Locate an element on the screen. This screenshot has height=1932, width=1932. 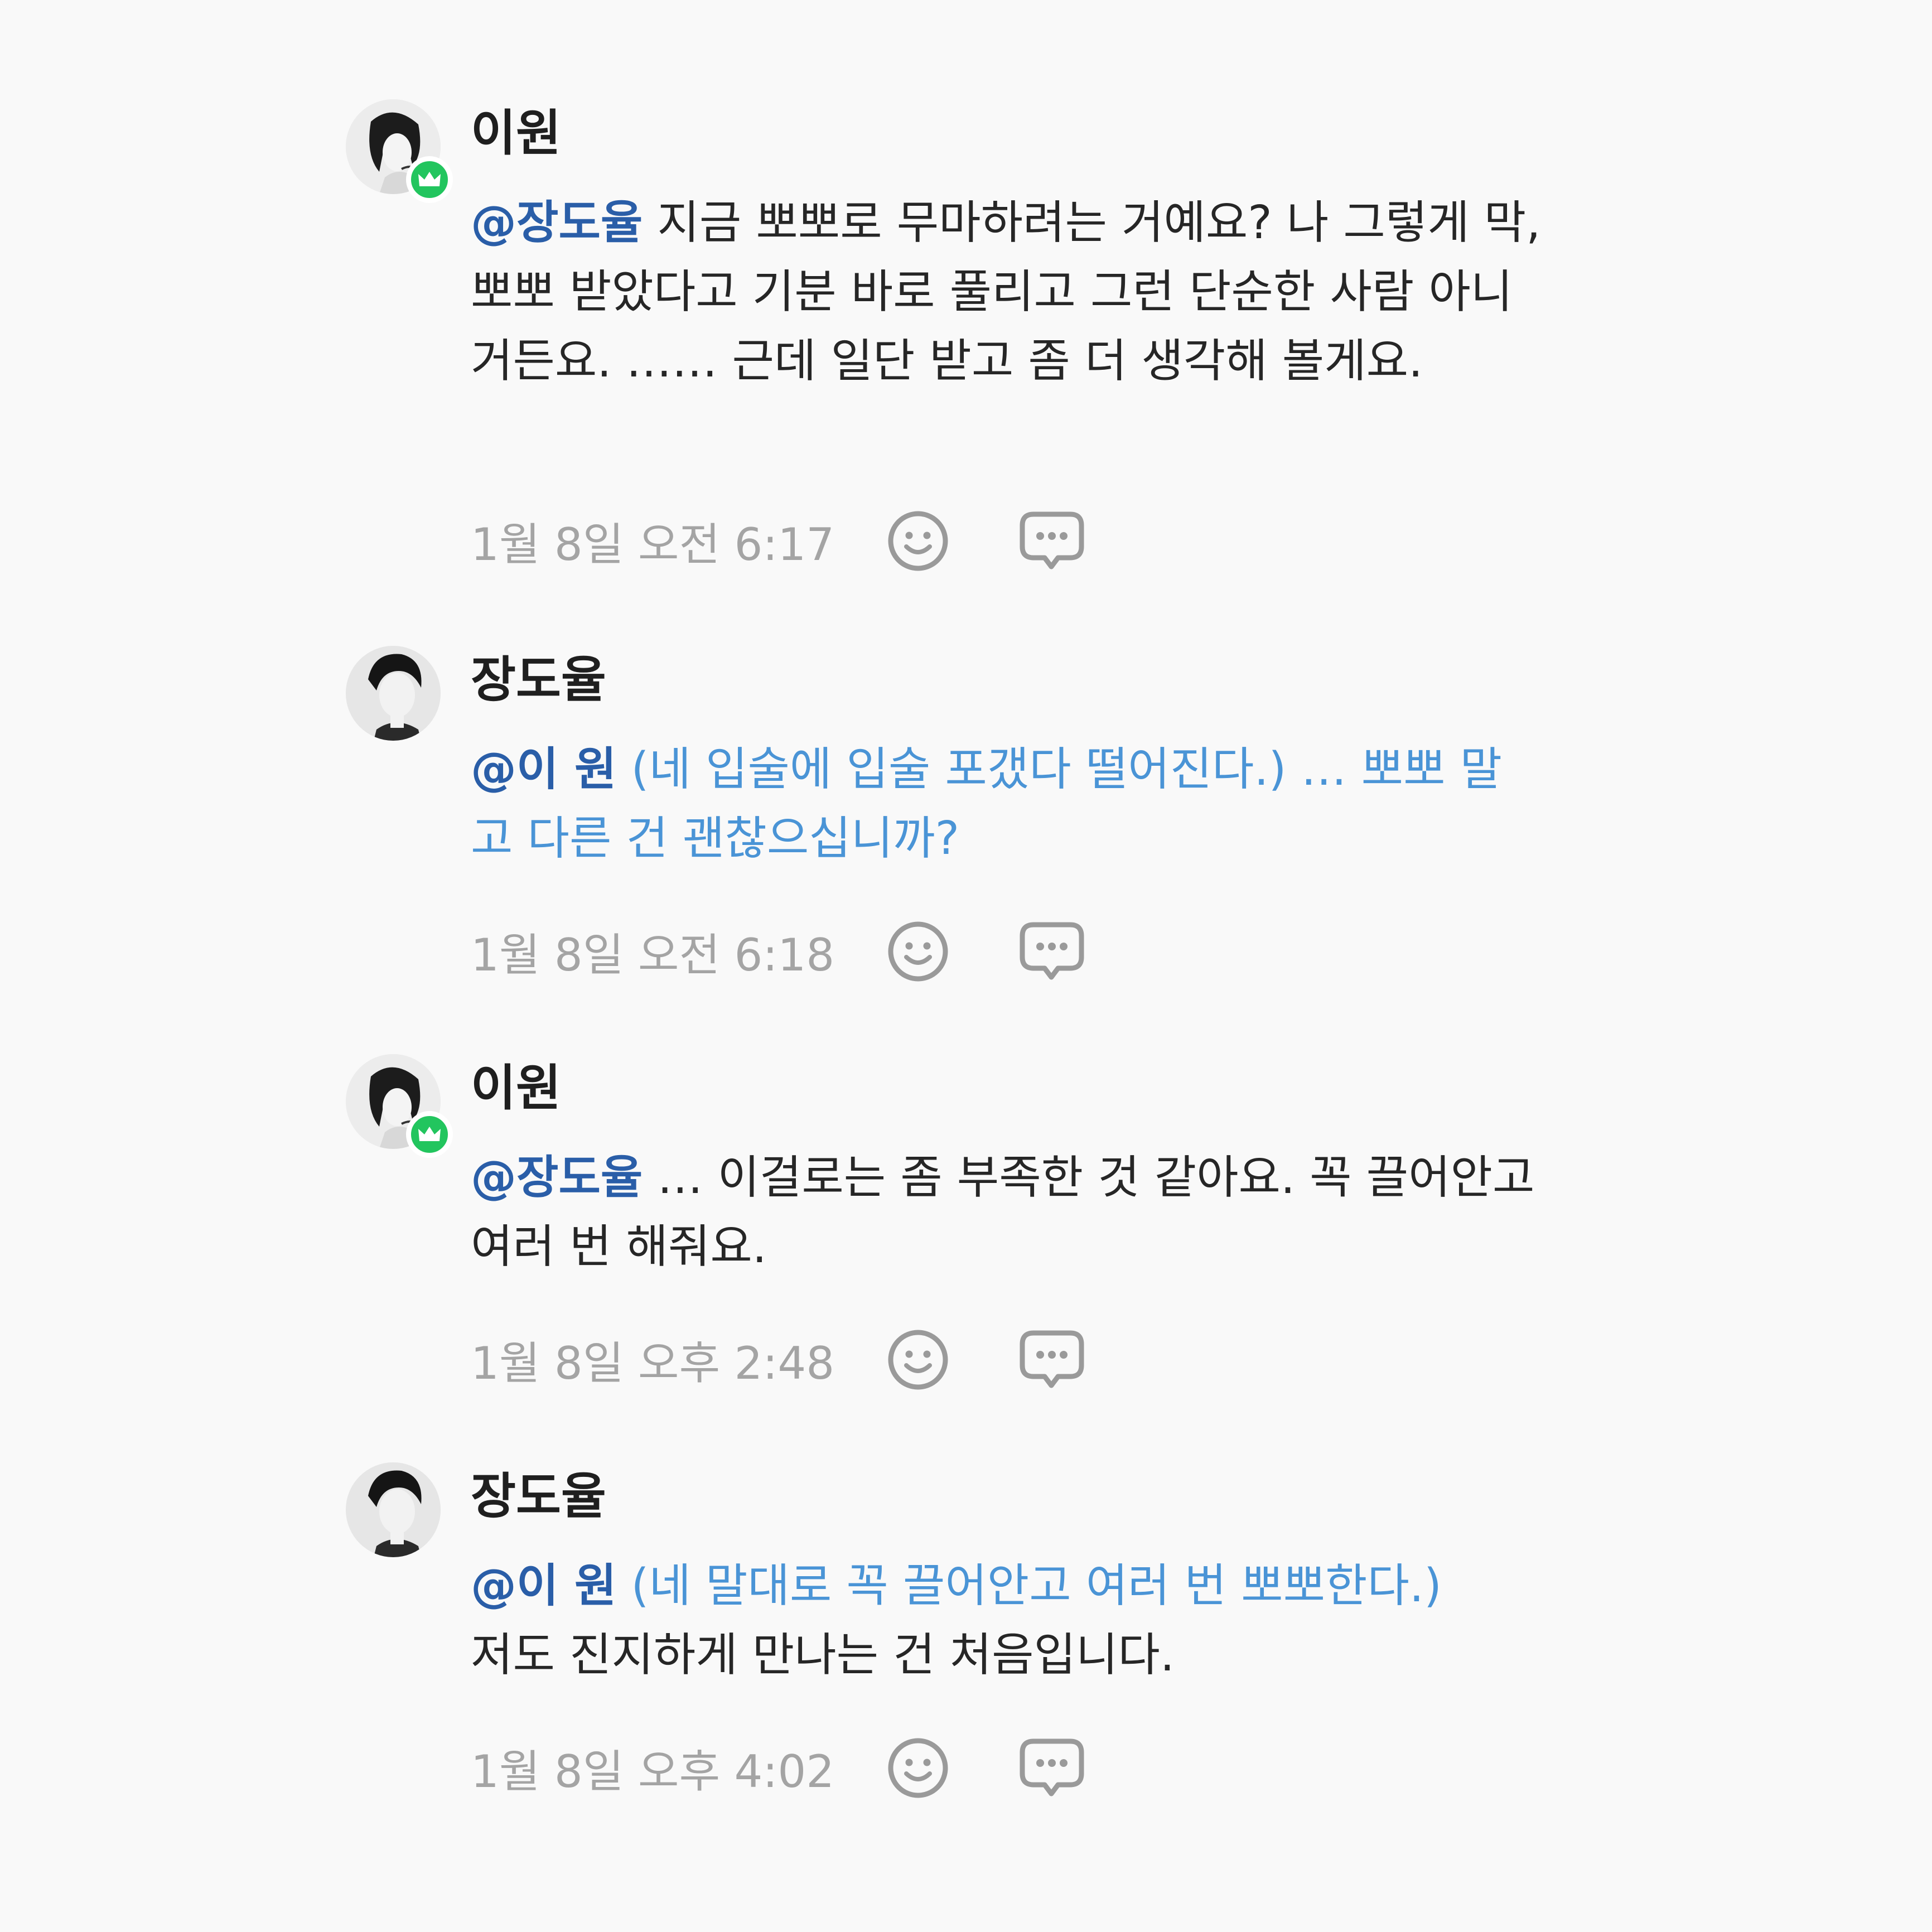
timestamp: 1월 8일 오후 4:02 is located at coordinates (653, 1772).